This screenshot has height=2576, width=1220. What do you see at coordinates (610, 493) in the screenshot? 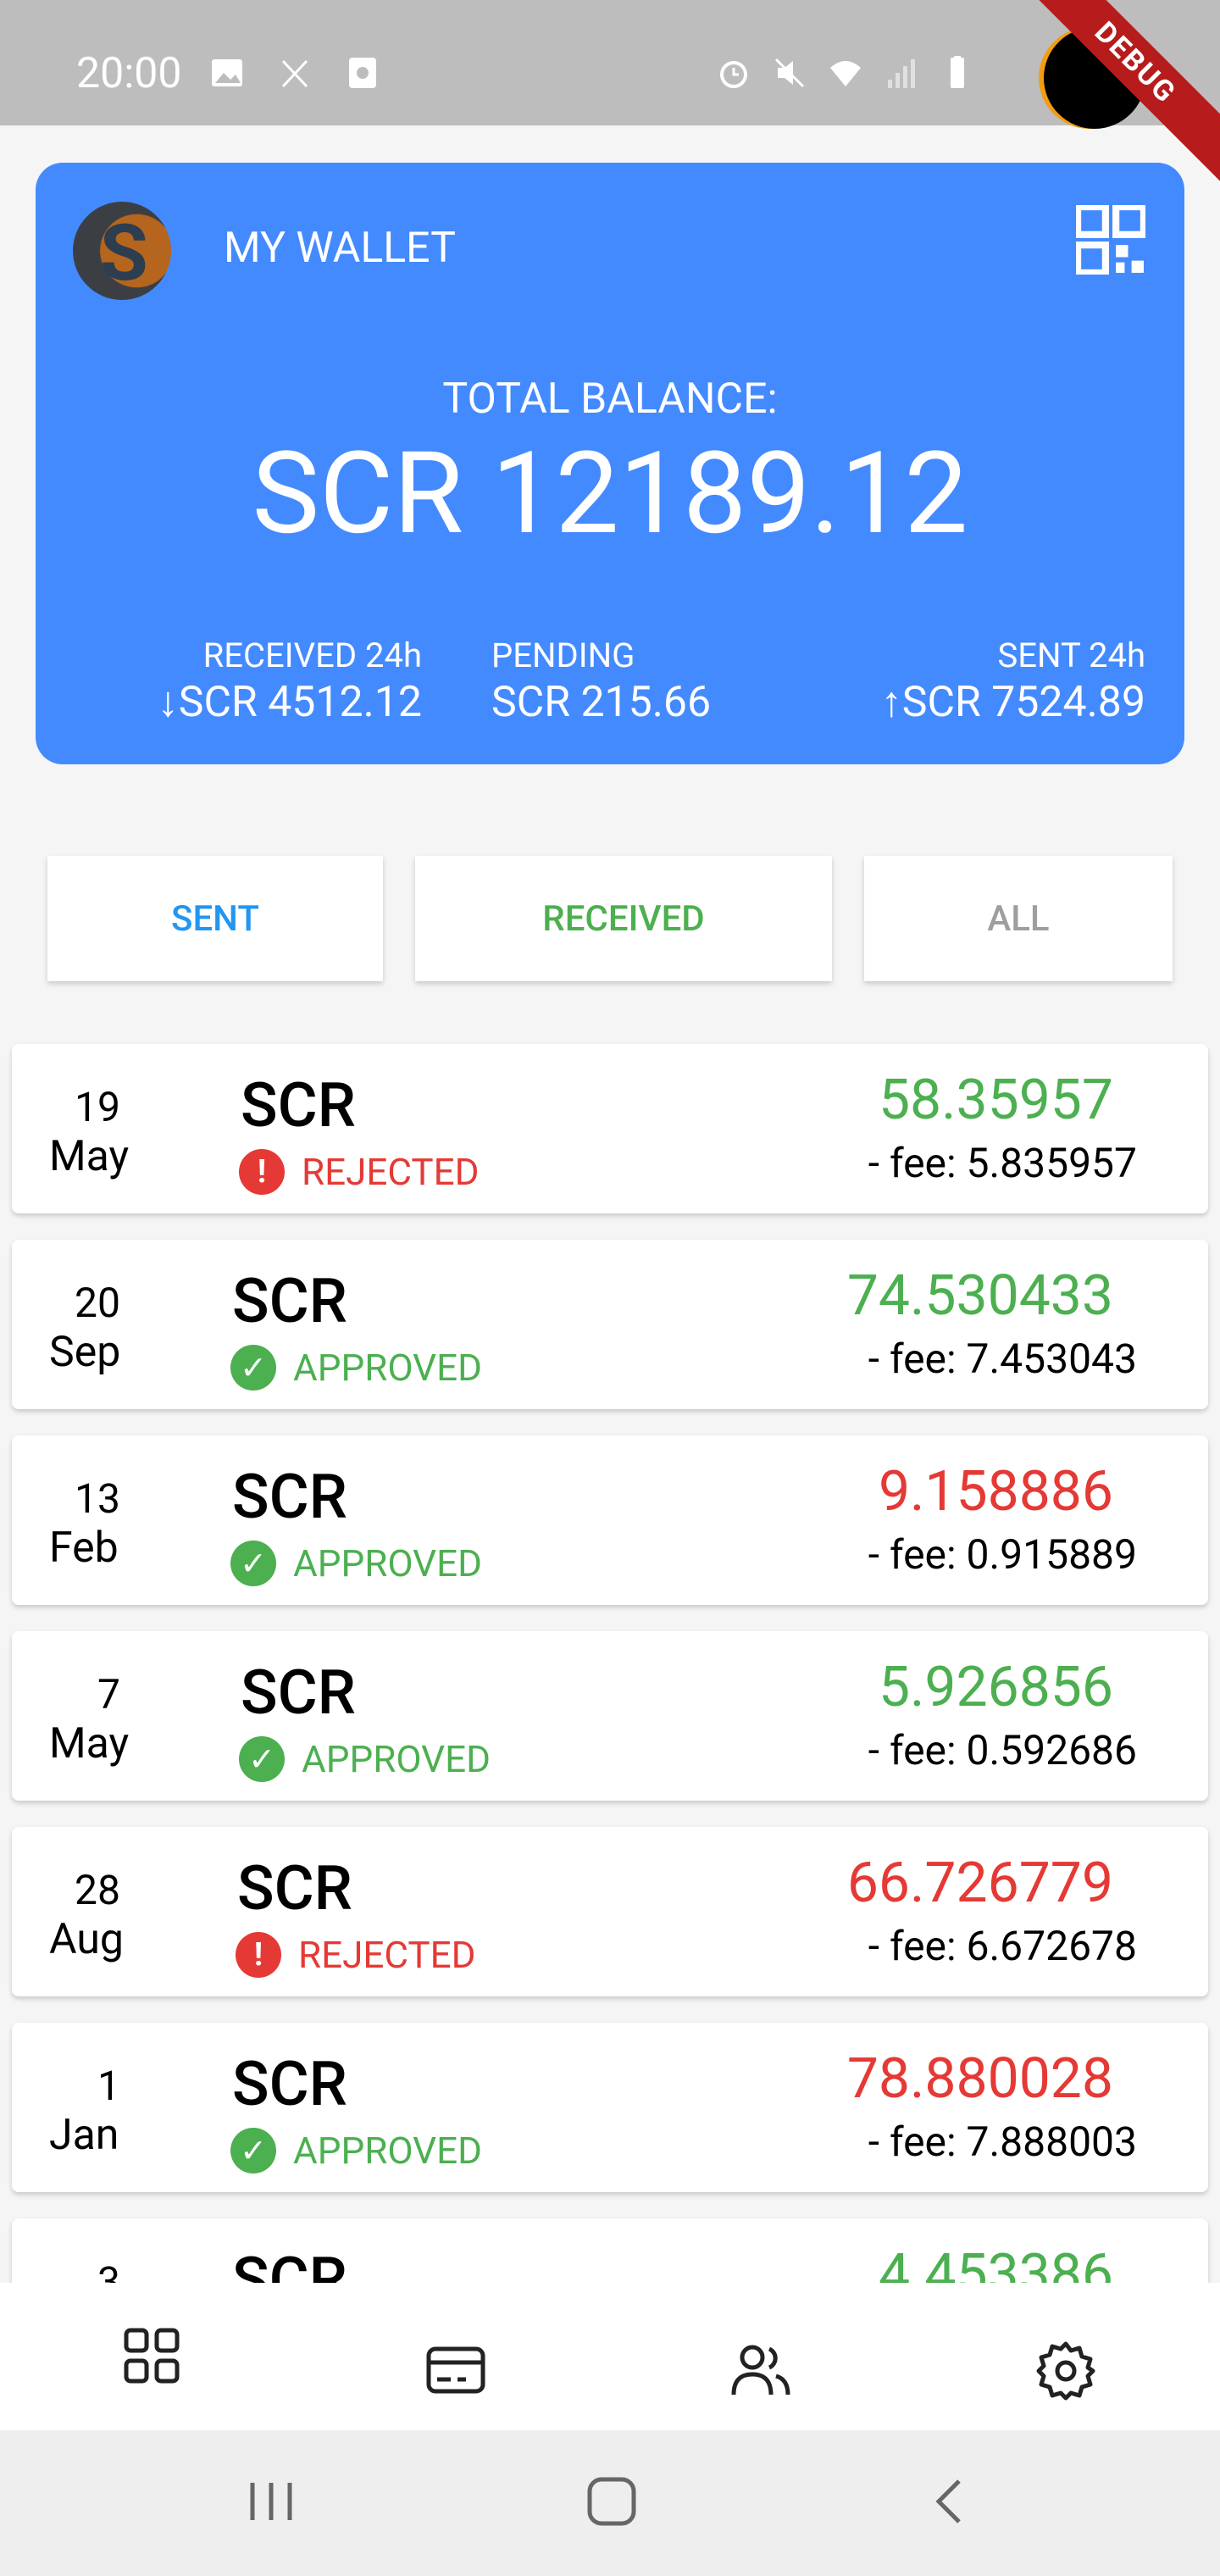
I see `total-balance-amount: SCR 12189.12` at bounding box center [610, 493].